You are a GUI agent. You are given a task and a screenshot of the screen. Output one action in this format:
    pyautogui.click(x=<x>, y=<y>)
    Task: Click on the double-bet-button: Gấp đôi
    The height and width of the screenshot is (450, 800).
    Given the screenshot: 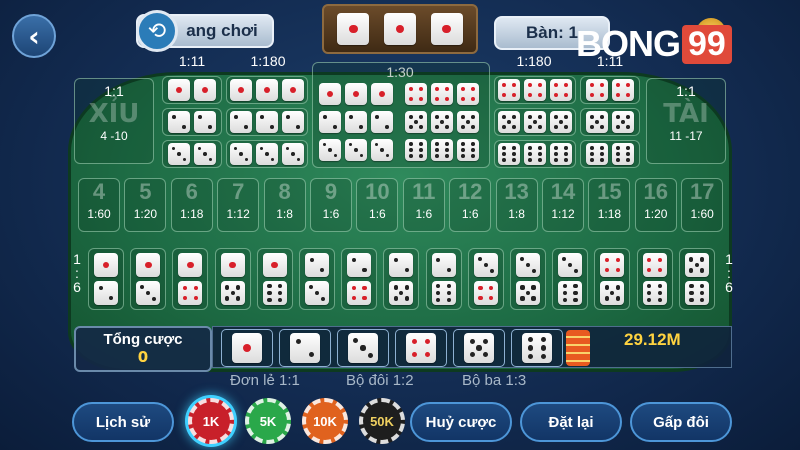 What is the action you would take?
    pyautogui.click(x=681, y=422)
    